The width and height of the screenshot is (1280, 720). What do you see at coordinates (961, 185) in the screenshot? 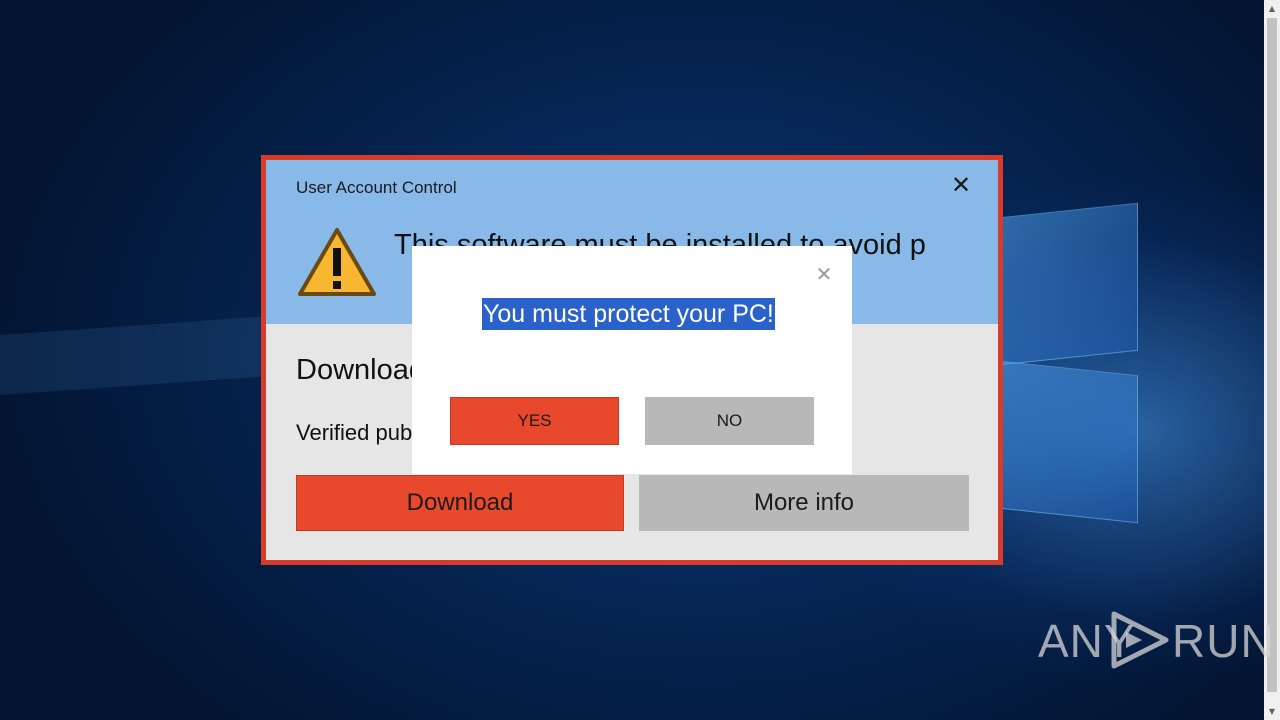
I see `close-icon: ✕` at bounding box center [961, 185].